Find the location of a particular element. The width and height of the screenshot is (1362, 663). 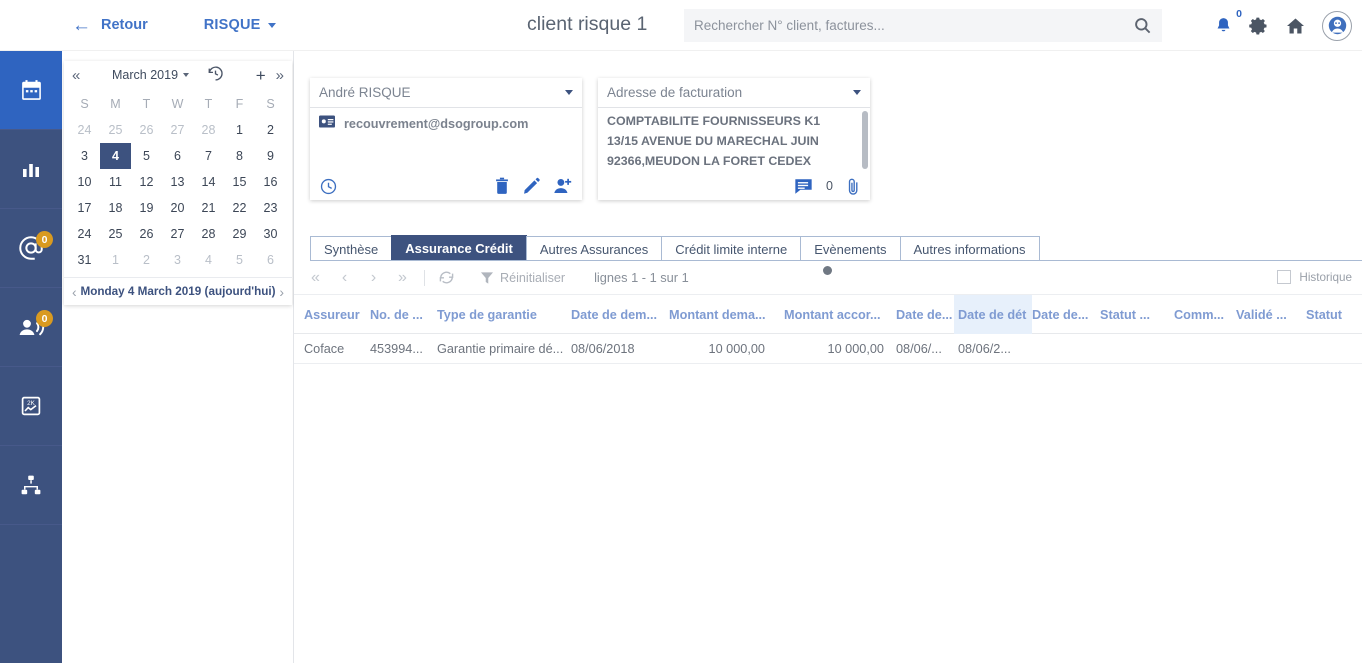

sidebar-item-calls: 0 is located at coordinates (31, 327).